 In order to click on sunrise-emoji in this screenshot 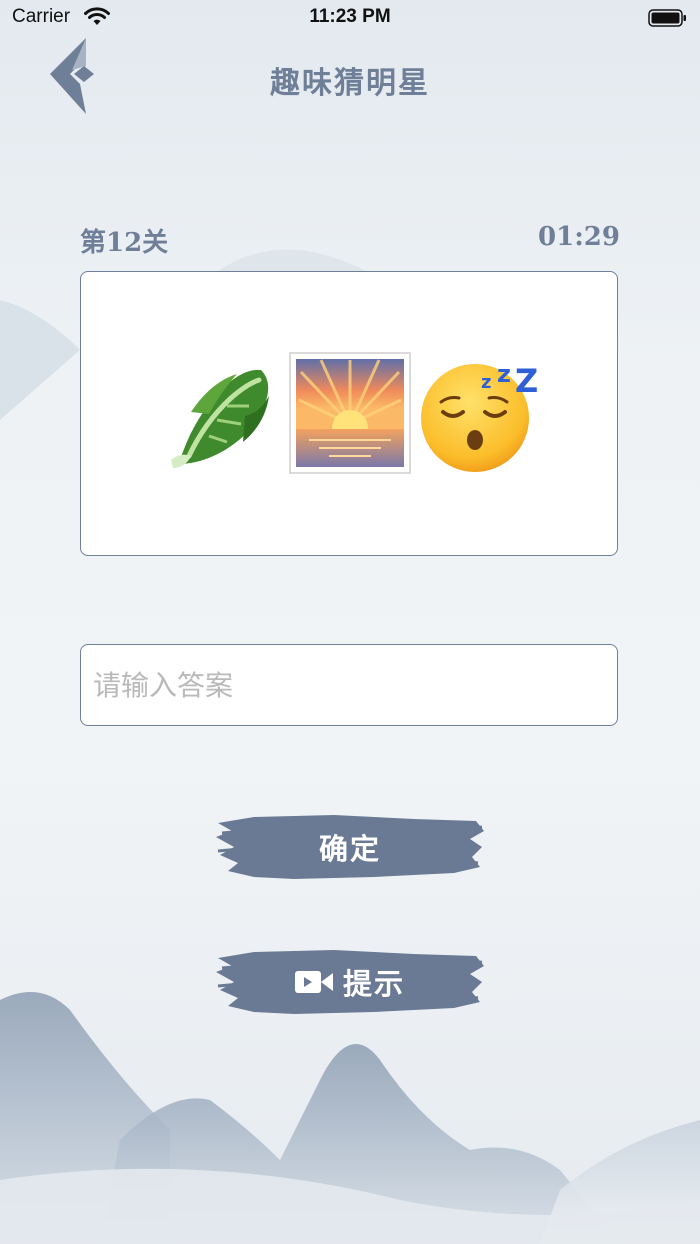, I will do `click(350, 413)`.